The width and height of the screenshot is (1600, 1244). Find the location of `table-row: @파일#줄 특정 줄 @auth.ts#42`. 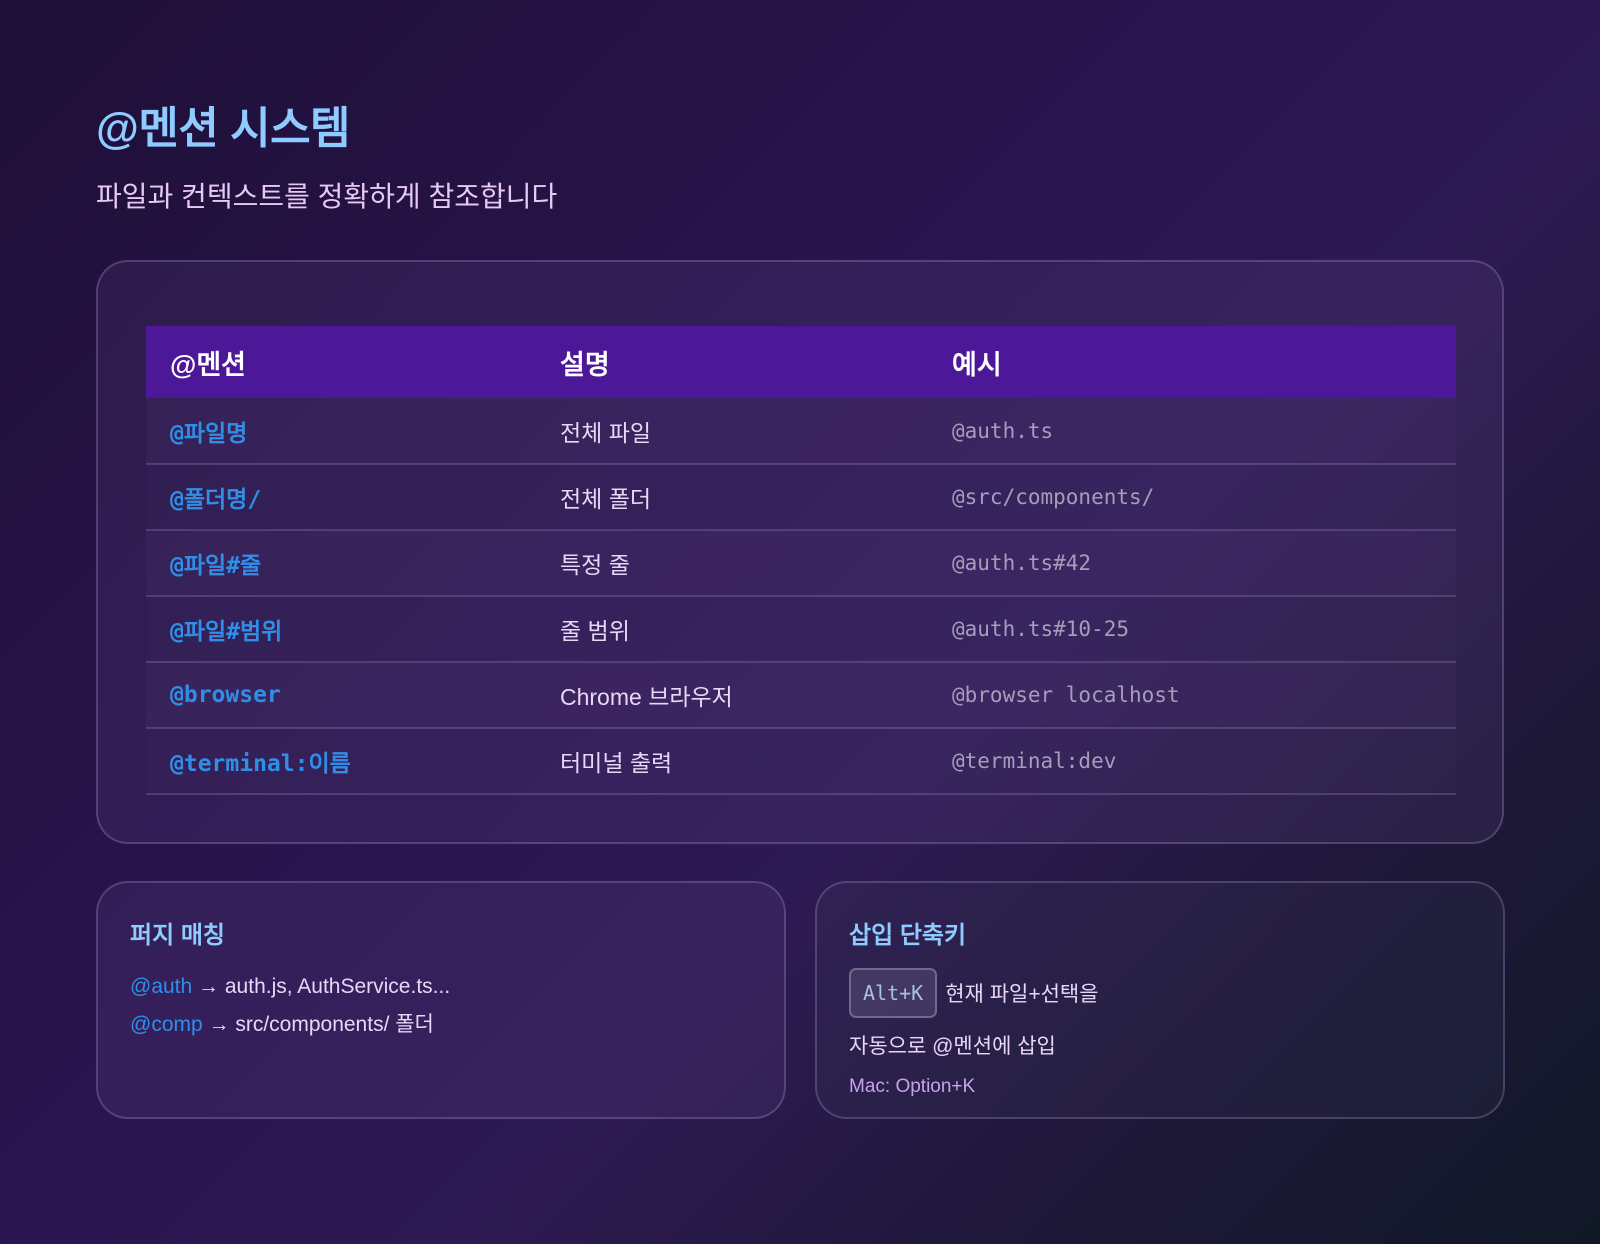

table-row: @파일#줄 특정 줄 @auth.ts#42 is located at coordinates (801, 563).